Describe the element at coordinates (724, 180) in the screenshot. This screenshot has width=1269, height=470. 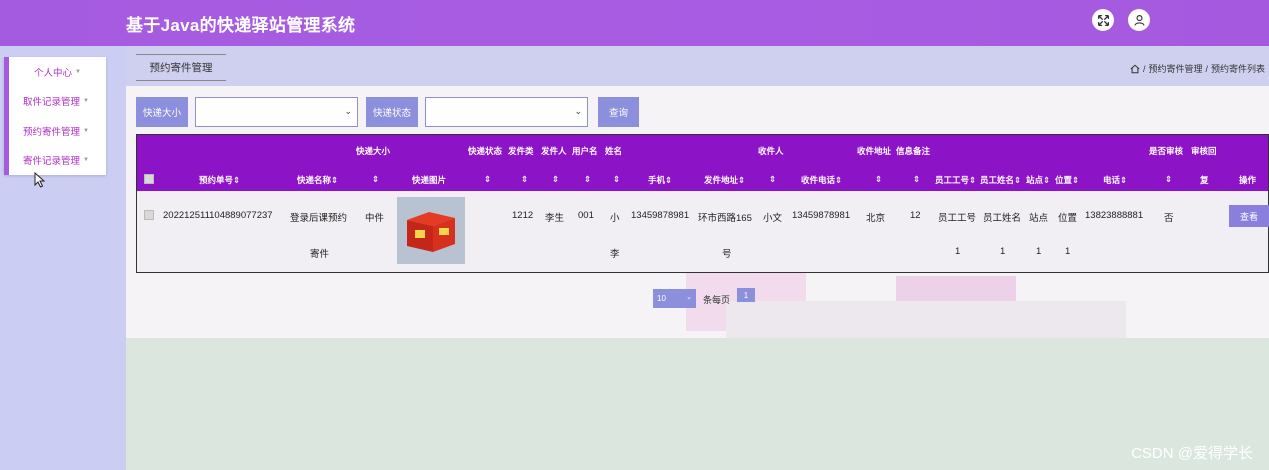
I see `column-header-send-addr: 发件地址⇕` at that location.